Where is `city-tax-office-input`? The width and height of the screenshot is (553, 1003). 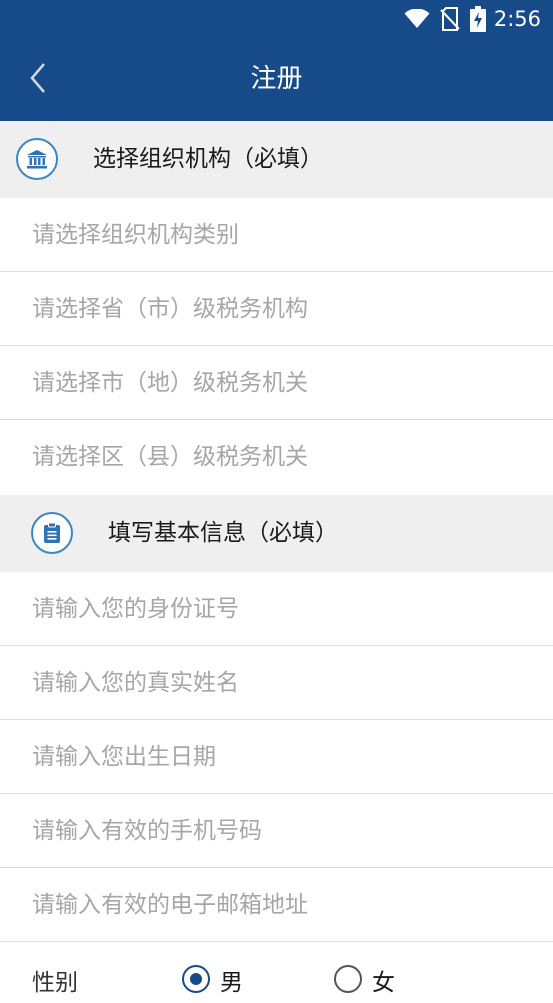
city-tax-office-input is located at coordinates (282, 382).